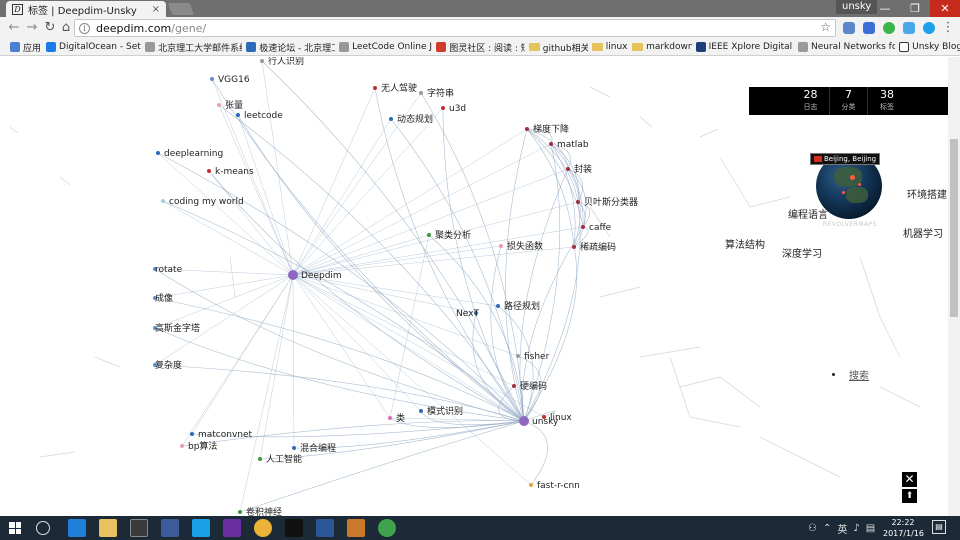 The height and width of the screenshot is (540, 960). I want to click on green-extension-icon, so click(889, 28).